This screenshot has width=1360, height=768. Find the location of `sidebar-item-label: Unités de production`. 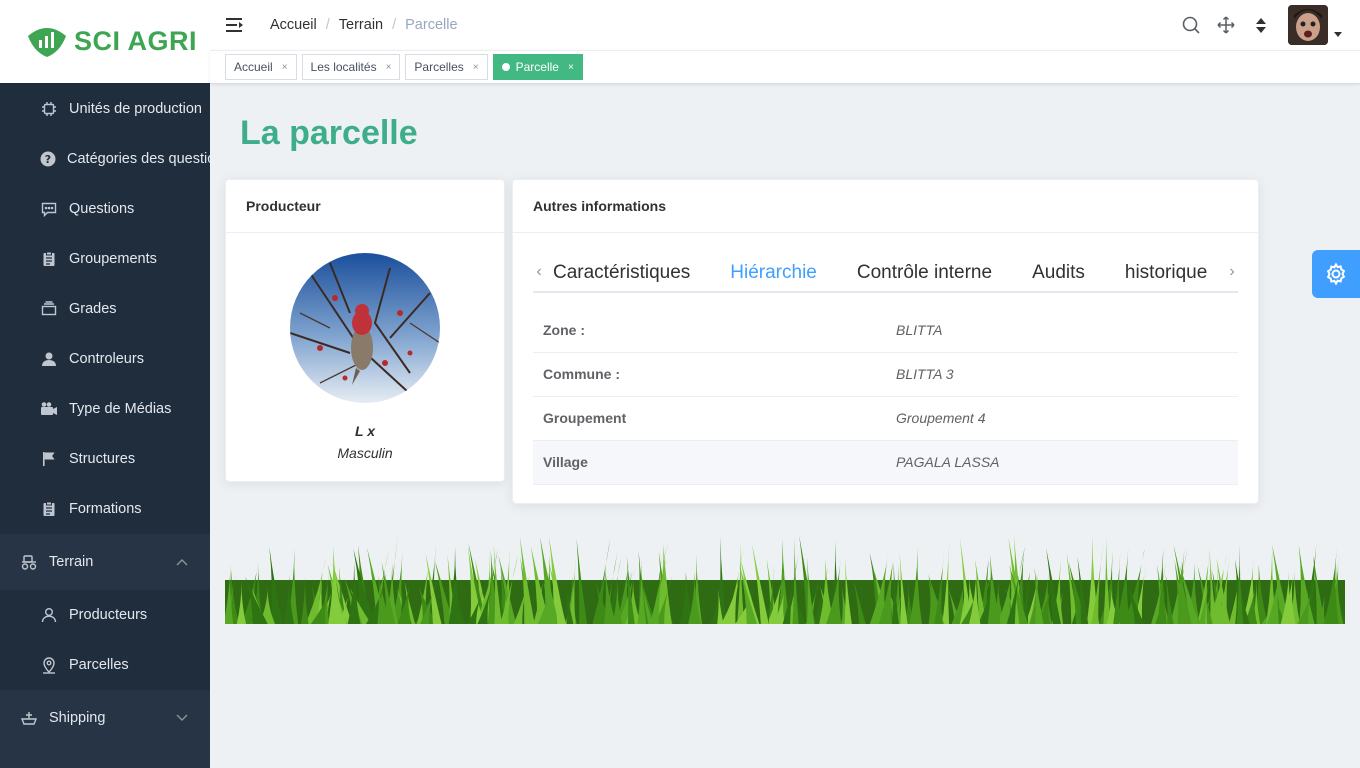

sidebar-item-label: Unités de production is located at coordinates (135, 109).